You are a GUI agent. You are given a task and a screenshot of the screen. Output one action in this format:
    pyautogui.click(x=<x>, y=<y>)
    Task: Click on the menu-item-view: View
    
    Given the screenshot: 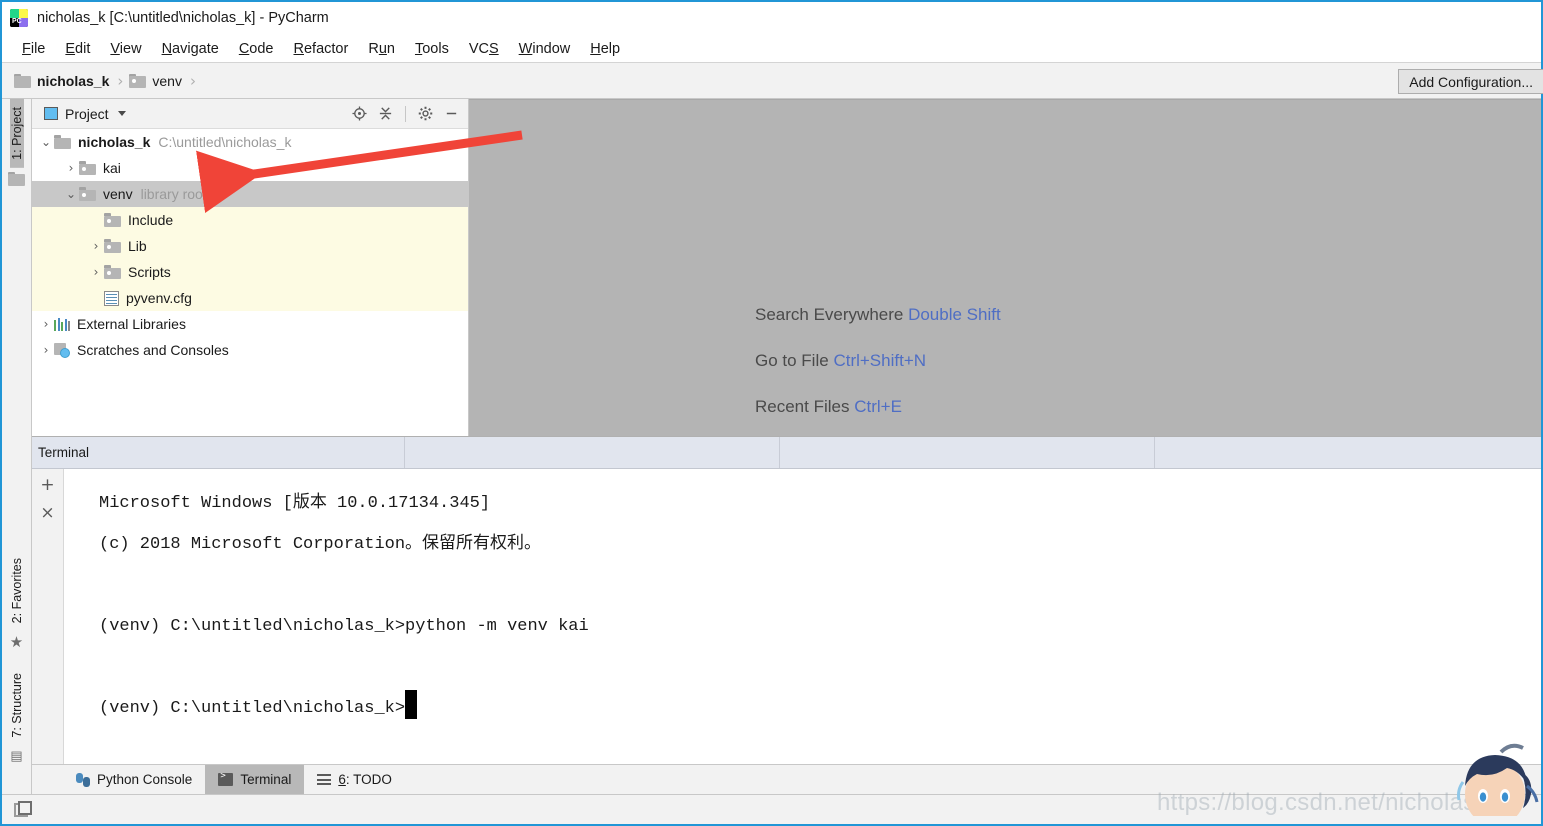 What is the action you would take?
    pyautogui.click(x=125, y=49)
    